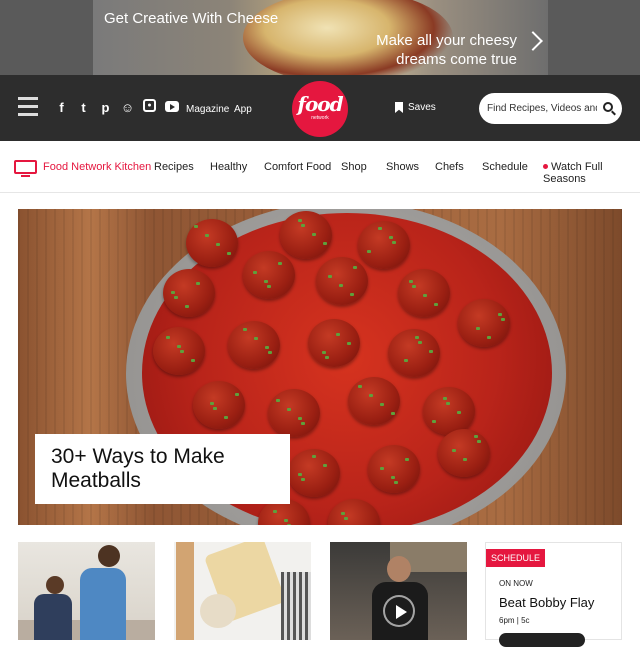 The width and height of the screenshot is (640, 647). I want to click on nav-item-shows: Shows, so click(402, 167).